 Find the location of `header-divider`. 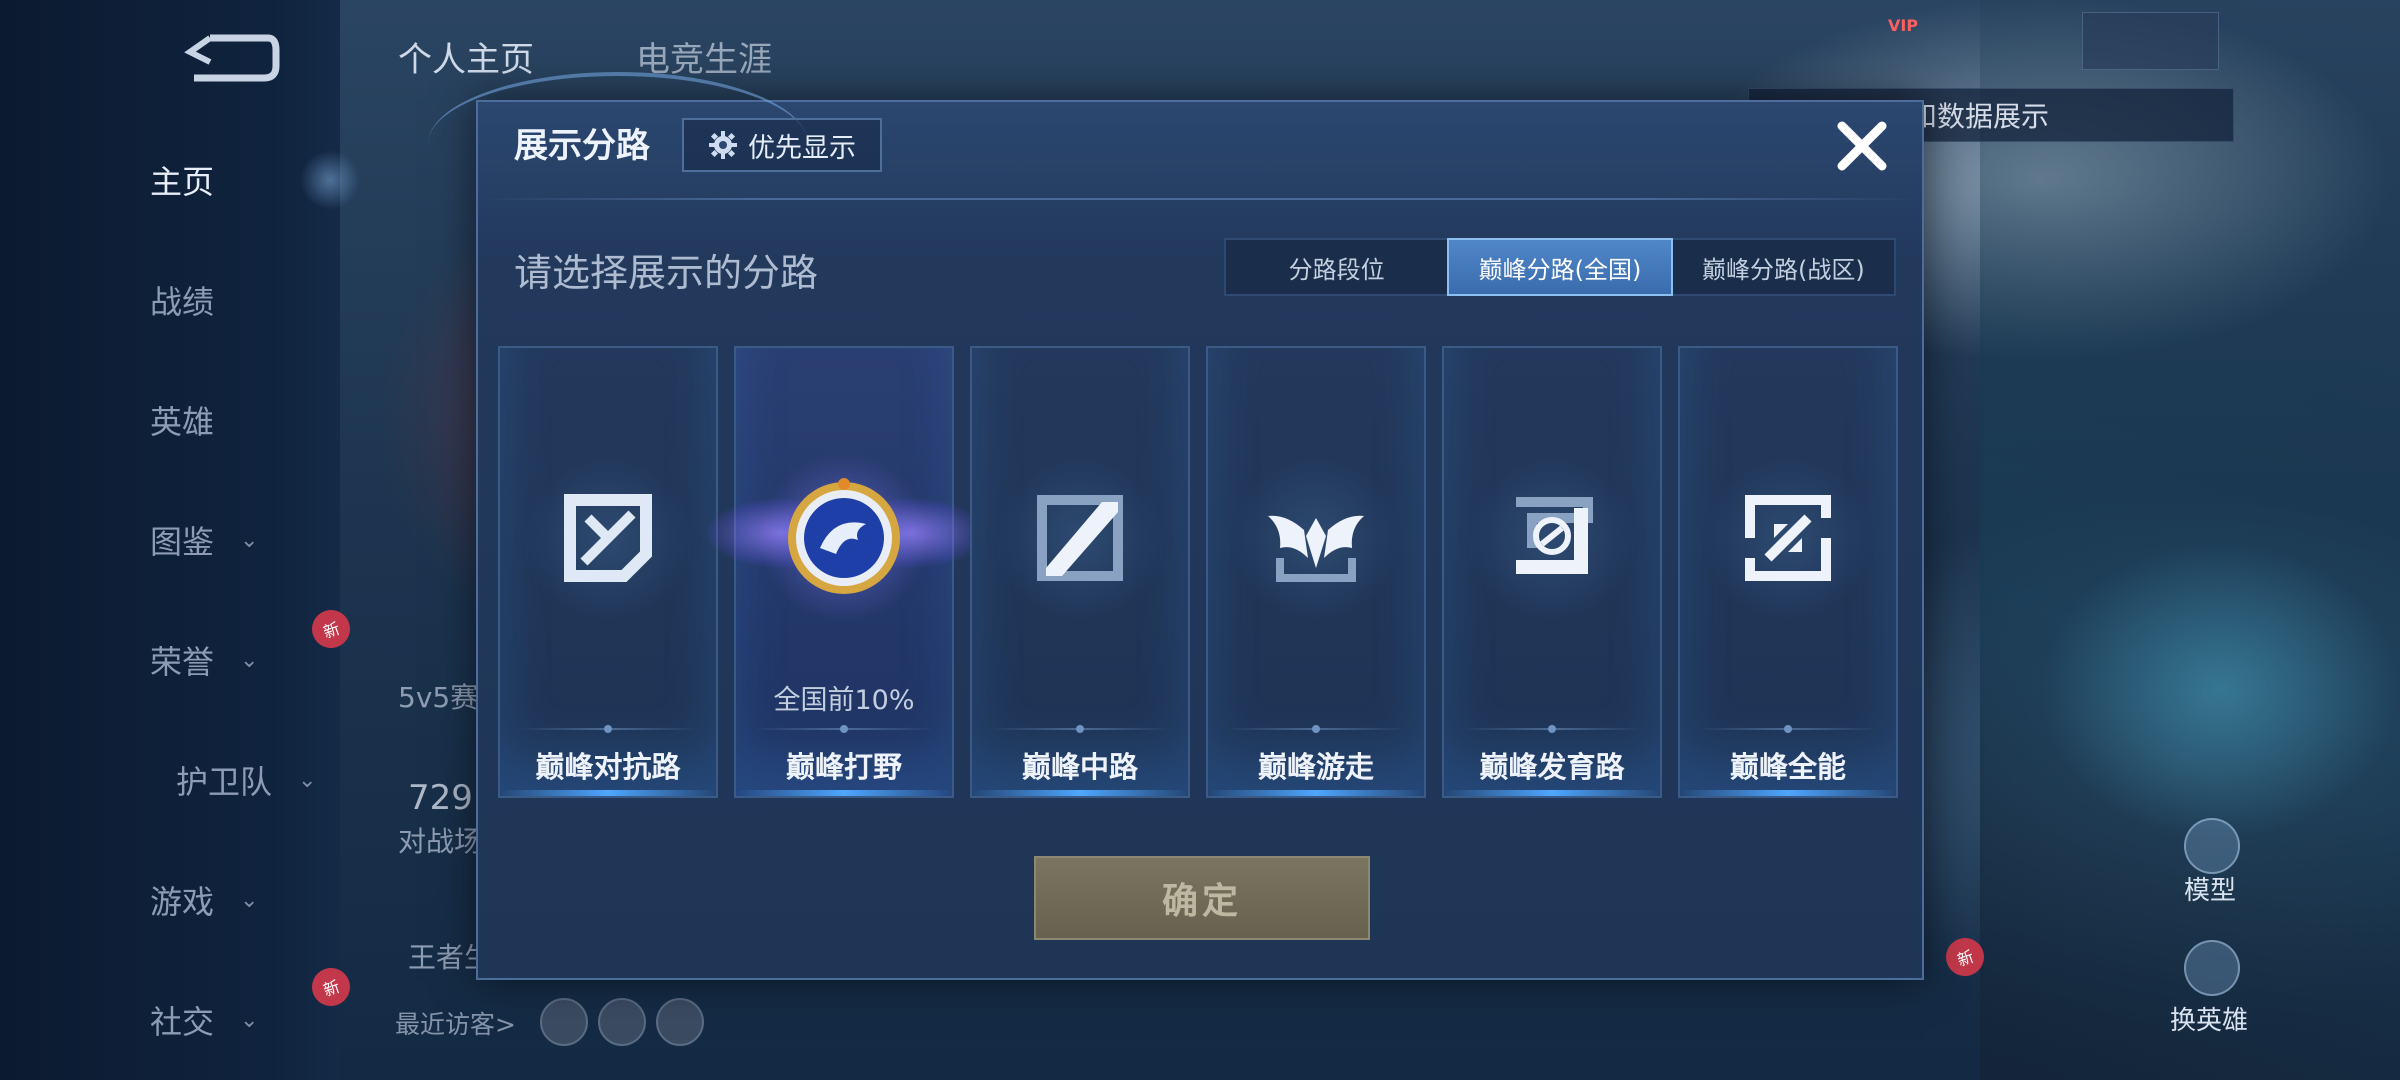

header-divider is located at coordinates (1200, 199).